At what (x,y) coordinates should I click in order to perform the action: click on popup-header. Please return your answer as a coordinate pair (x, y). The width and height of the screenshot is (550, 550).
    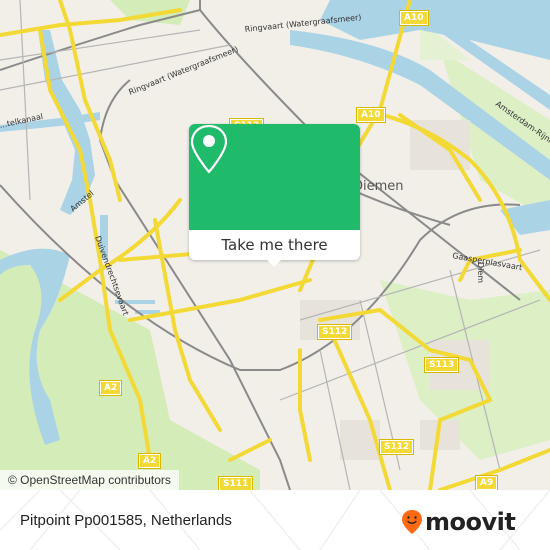
    Looking at the image, I should click on (274, 177).